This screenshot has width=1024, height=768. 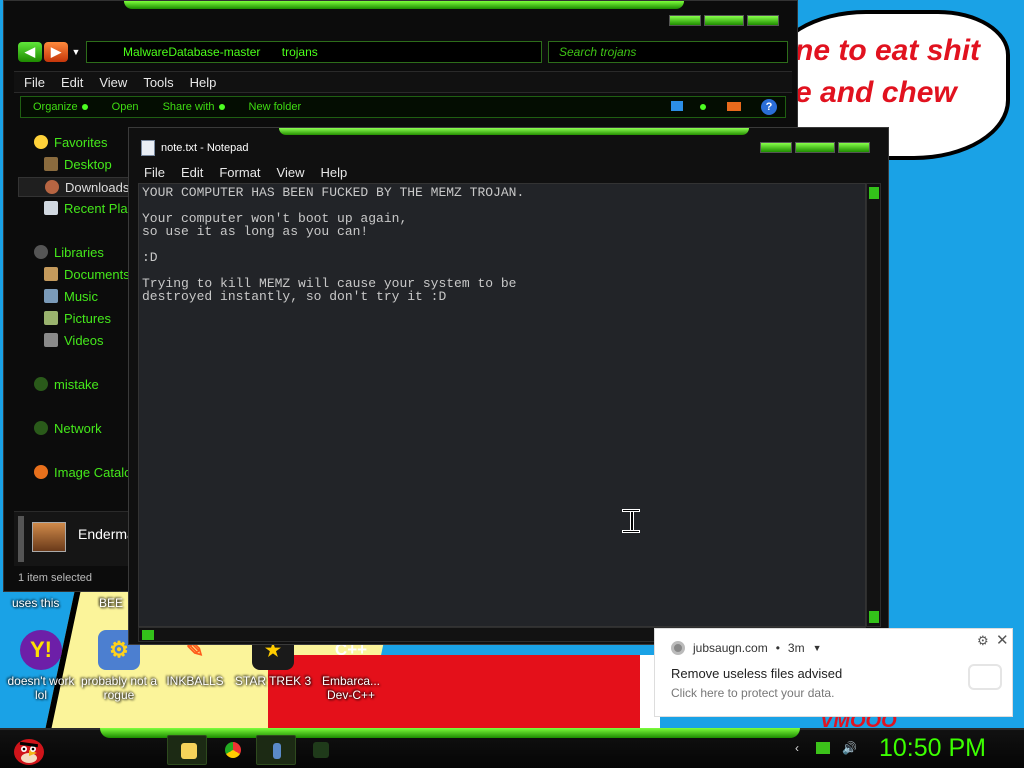 I want to click on angry-bird-icon, so click(x=29, y=752).